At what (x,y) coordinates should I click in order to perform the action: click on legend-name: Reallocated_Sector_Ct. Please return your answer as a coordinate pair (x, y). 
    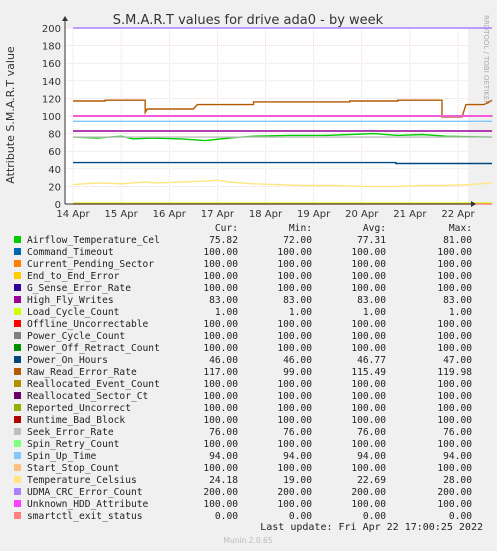
    Looking at the image, I should click on (87, 396).